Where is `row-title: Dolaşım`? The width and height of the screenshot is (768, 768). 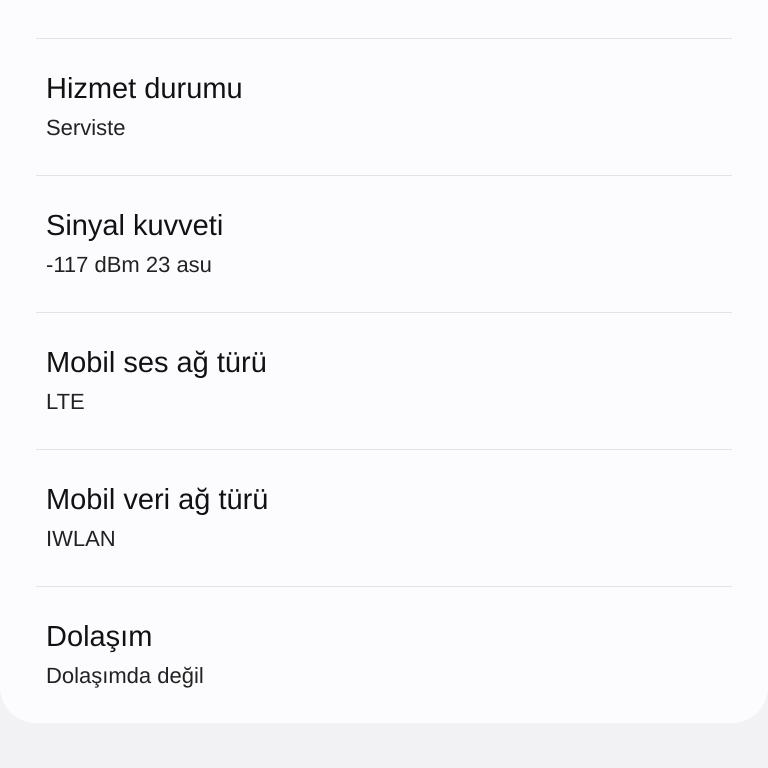
row-title: Dolaşım is located at coordinates (100, 637).